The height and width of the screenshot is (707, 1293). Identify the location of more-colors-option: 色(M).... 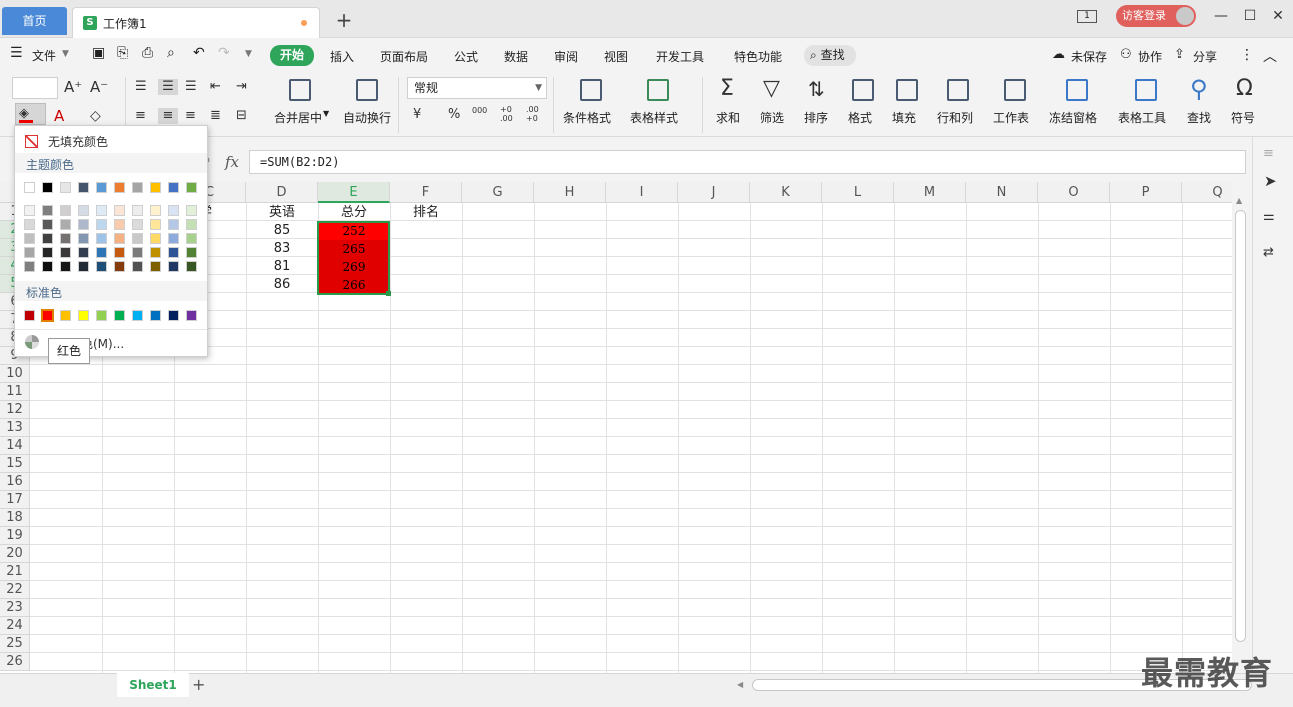
(111, 343).